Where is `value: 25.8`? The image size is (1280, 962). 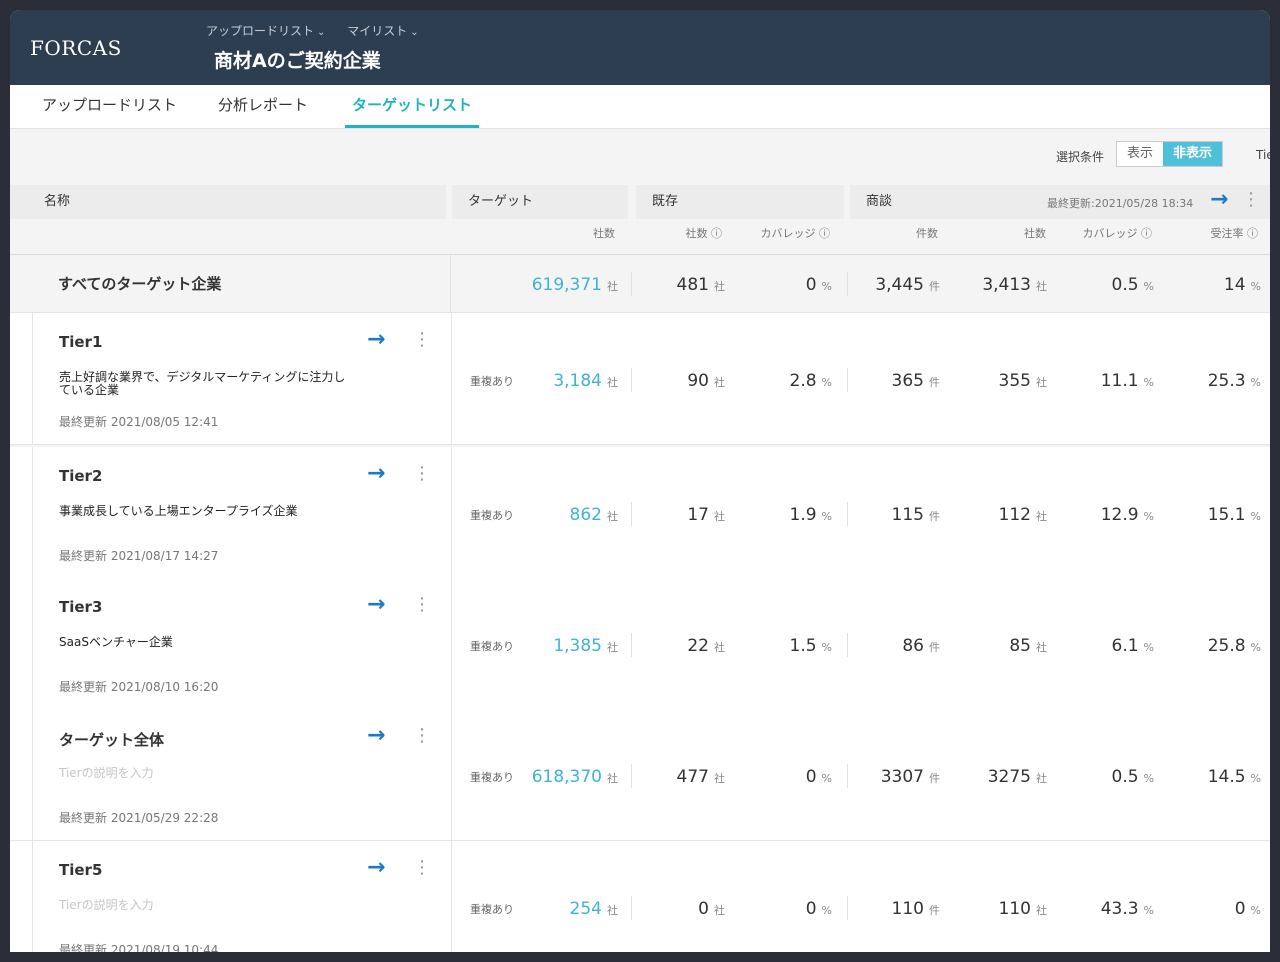
value: 25.8 is located at coordinates (1226, 646).